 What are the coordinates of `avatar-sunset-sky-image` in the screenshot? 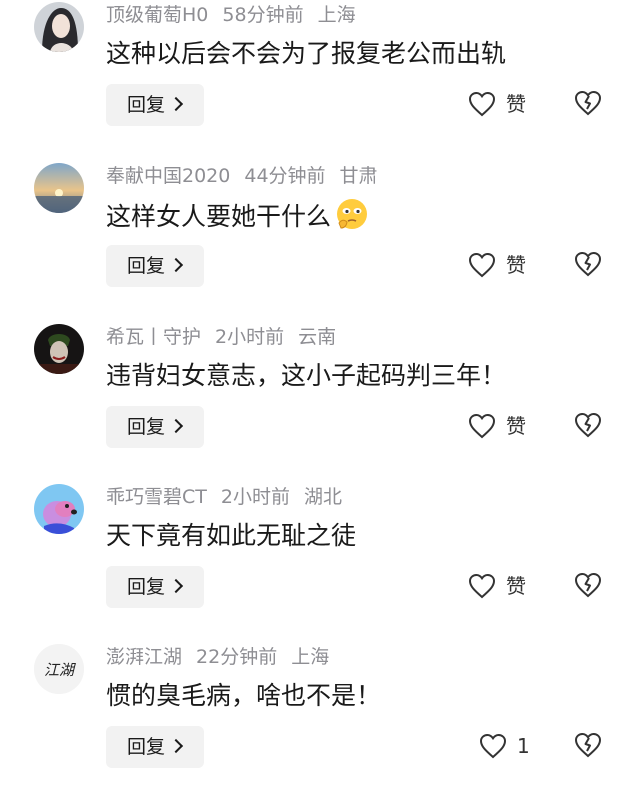 It's located at (59, 188).